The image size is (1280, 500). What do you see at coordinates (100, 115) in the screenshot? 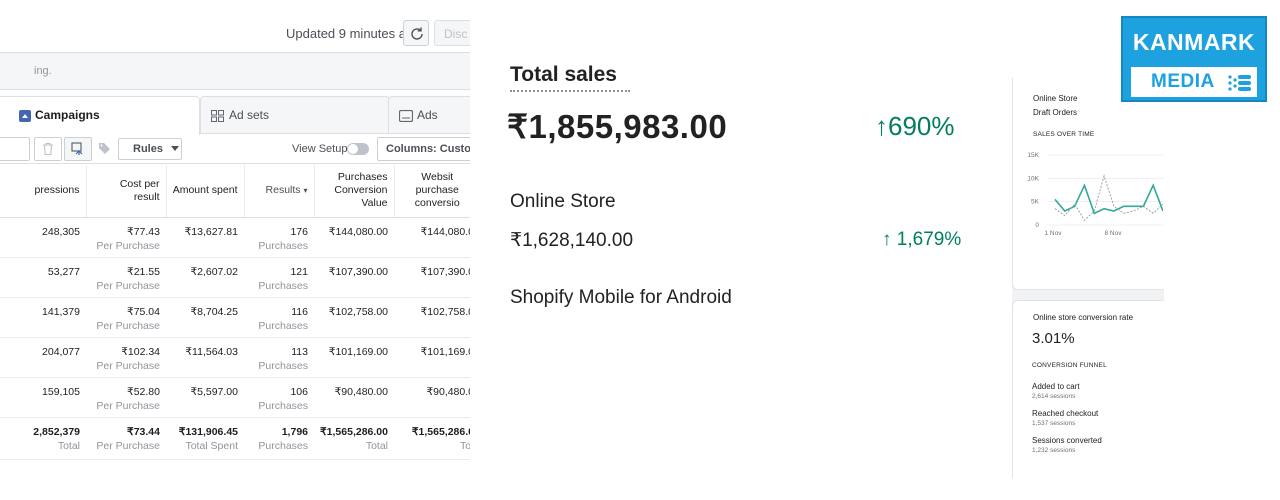
I see `tab-campaigns: Campaigns` at bounding box center [100, 115].